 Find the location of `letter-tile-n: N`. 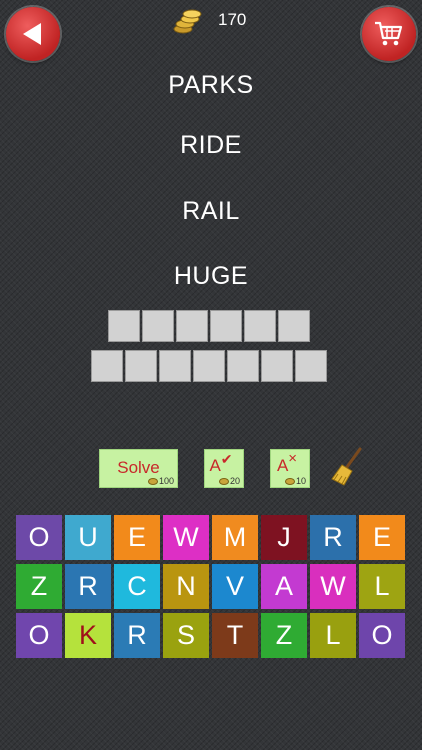

letter-tile-n: N is located at coordinates (186, 586).